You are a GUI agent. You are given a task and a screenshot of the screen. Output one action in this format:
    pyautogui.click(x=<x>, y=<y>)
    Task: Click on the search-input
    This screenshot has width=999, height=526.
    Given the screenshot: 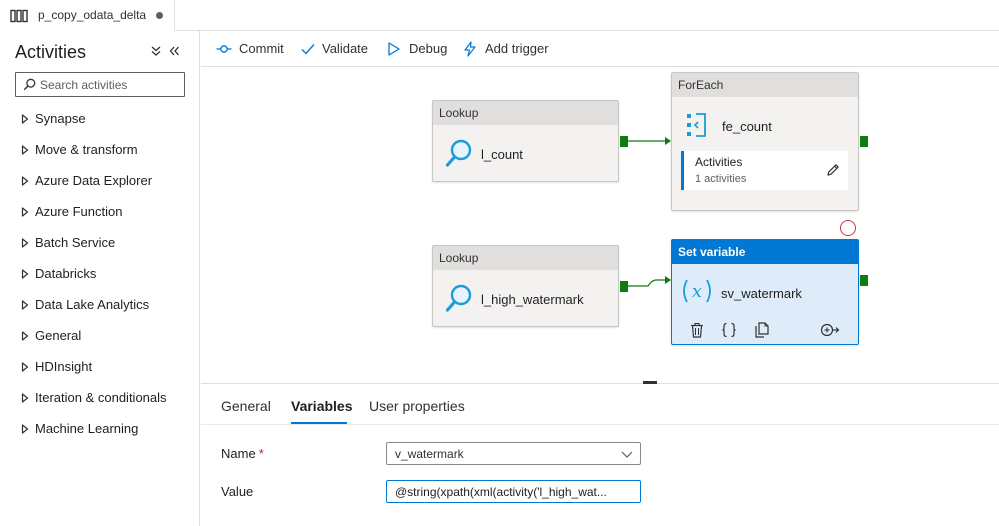 What is the action you would take?
    pyautogui.click(x=110, y=84)
    